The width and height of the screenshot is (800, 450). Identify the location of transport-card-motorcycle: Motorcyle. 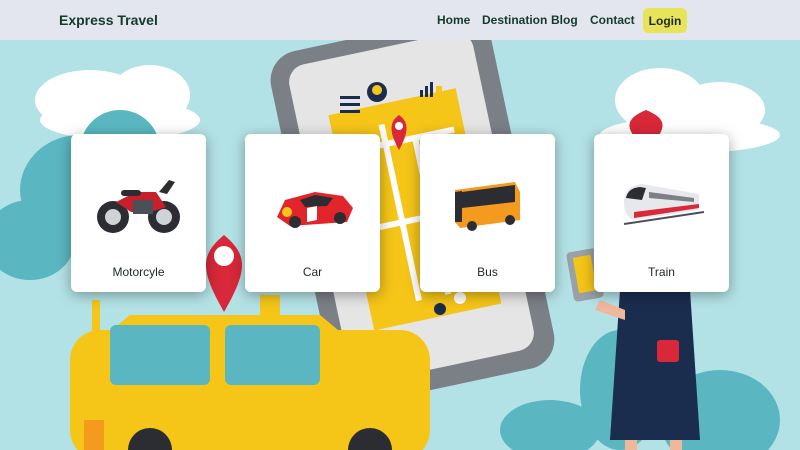
(138, 213).